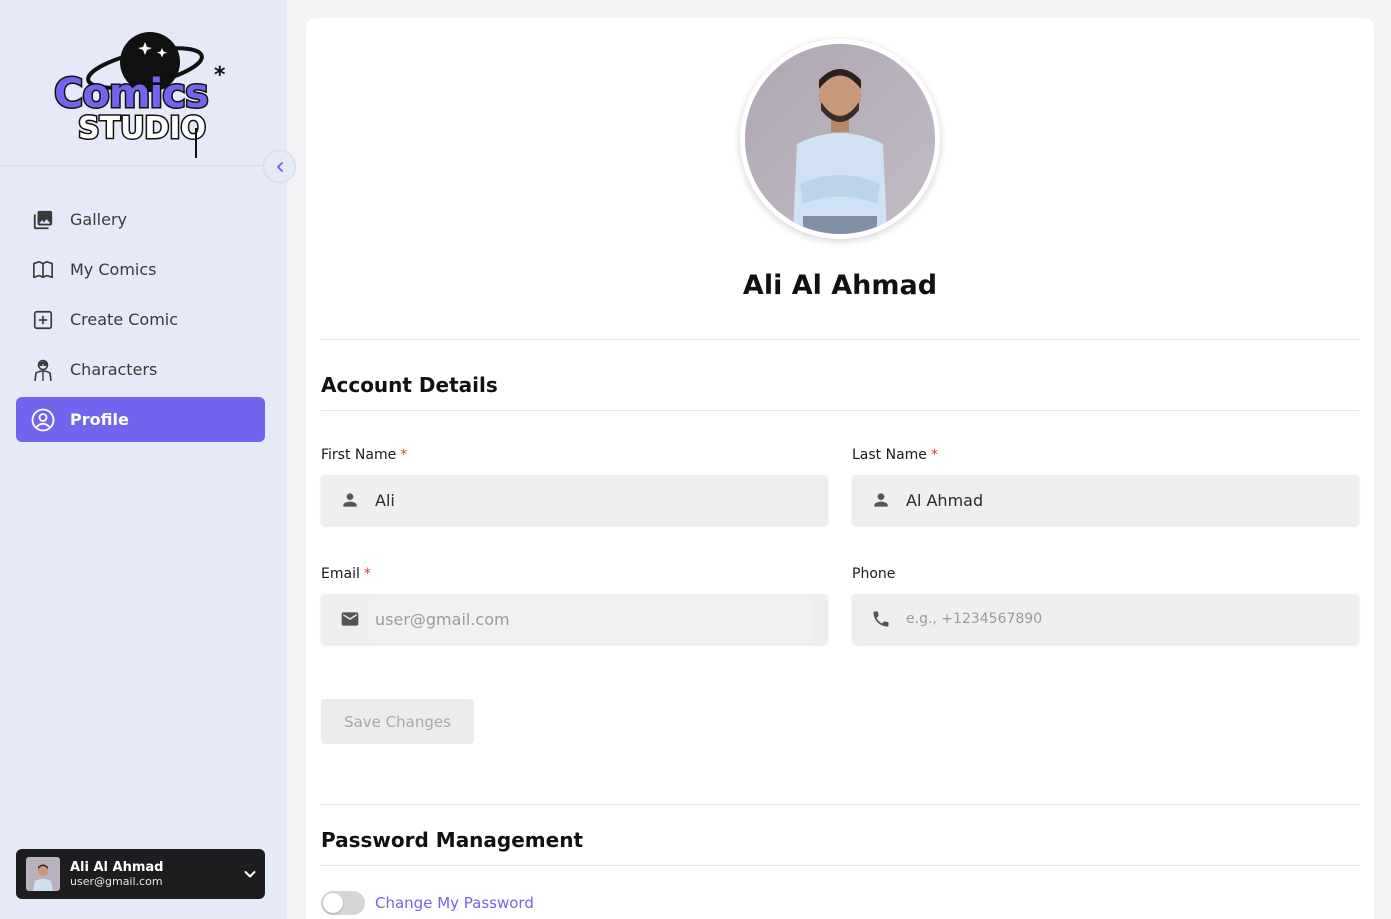 This screenshot has height=919, width=1391. I want to click on sidebar-item-label: My Comics, so click(113, 269).